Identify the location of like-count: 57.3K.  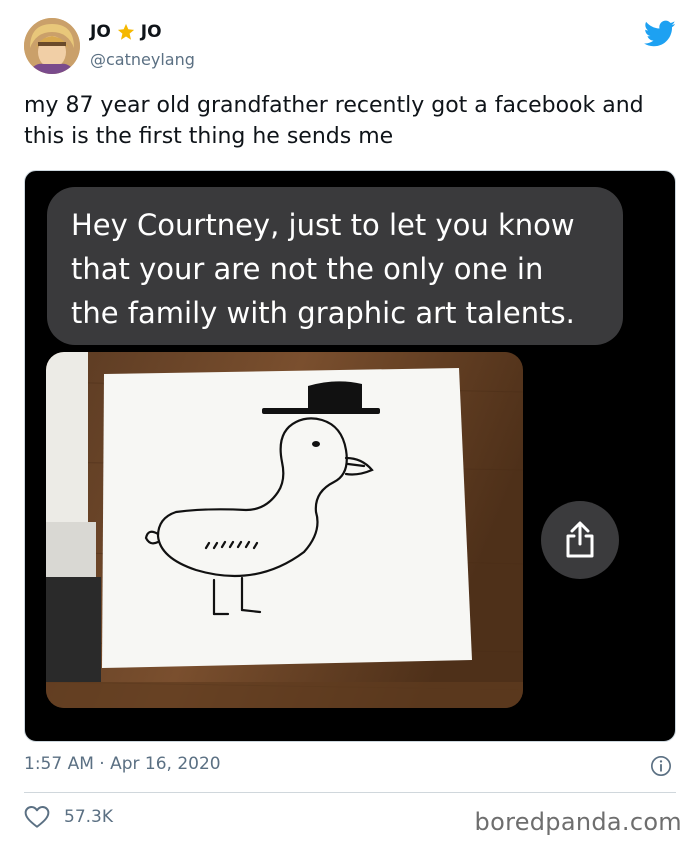
(88, 817).